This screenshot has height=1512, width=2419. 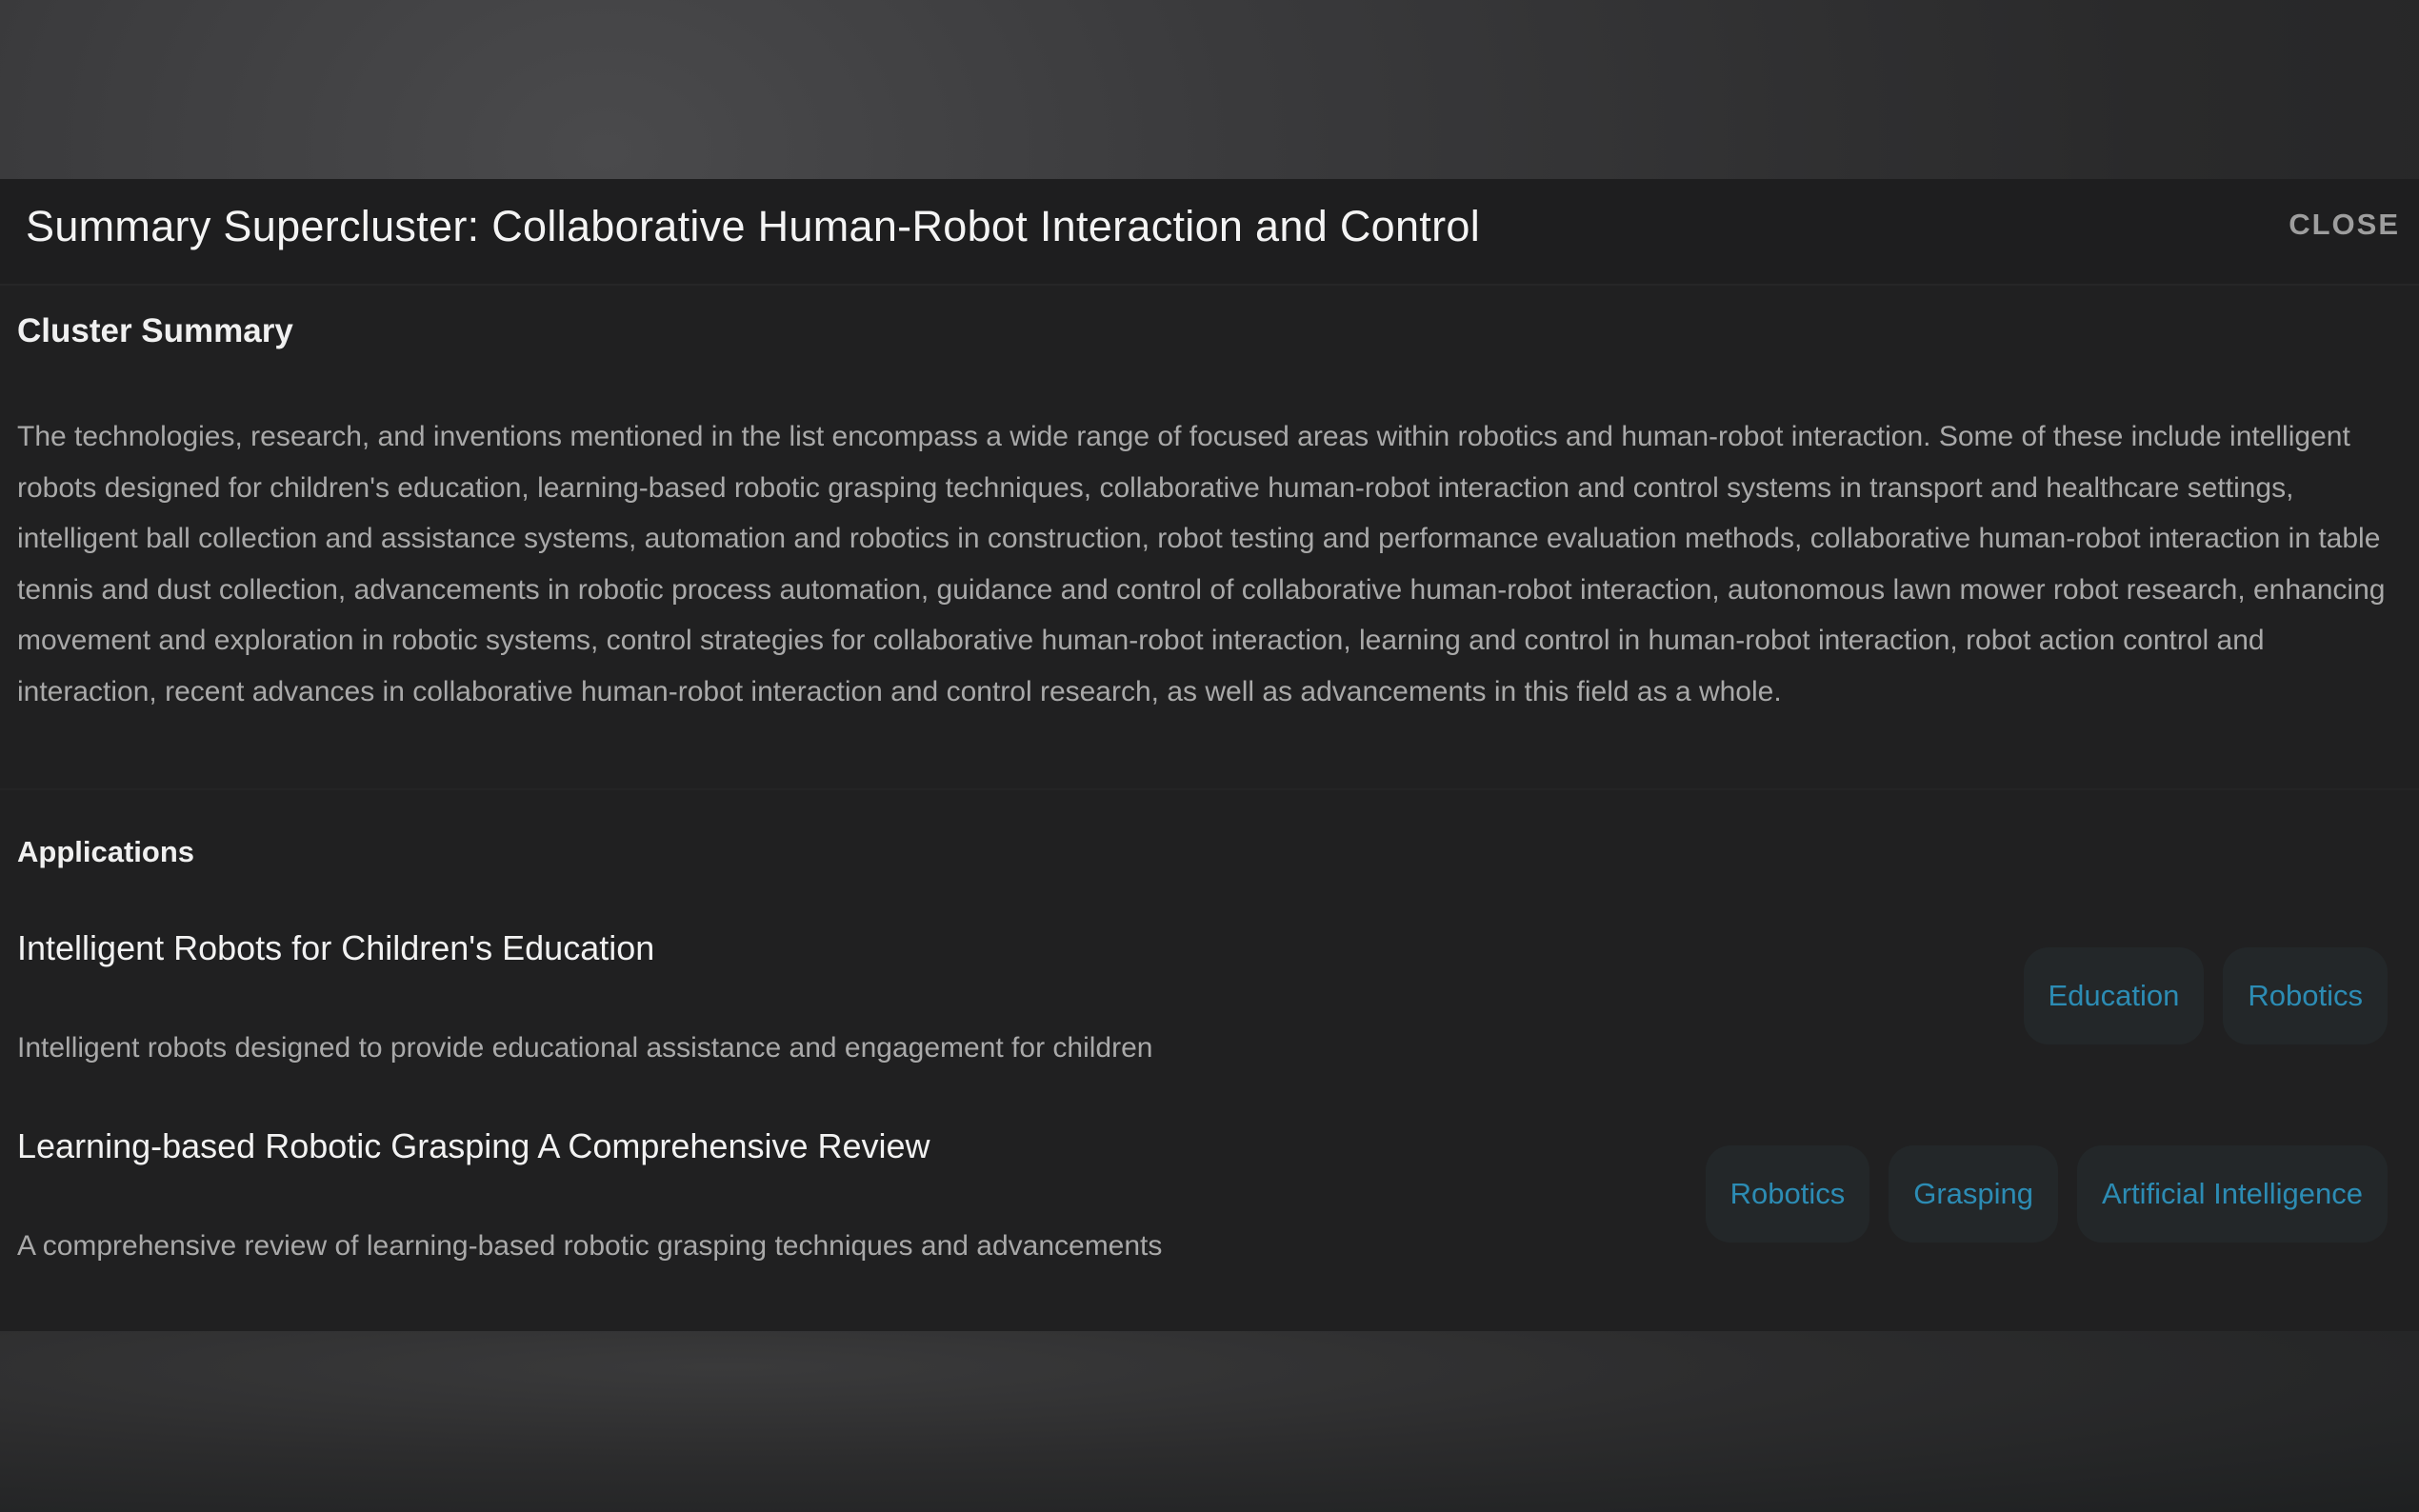 What do you see at coordinates (1974, 1194) in the screenshot?
I see `tag-grasping: Grasping` at bounding box center [1974, 1194].